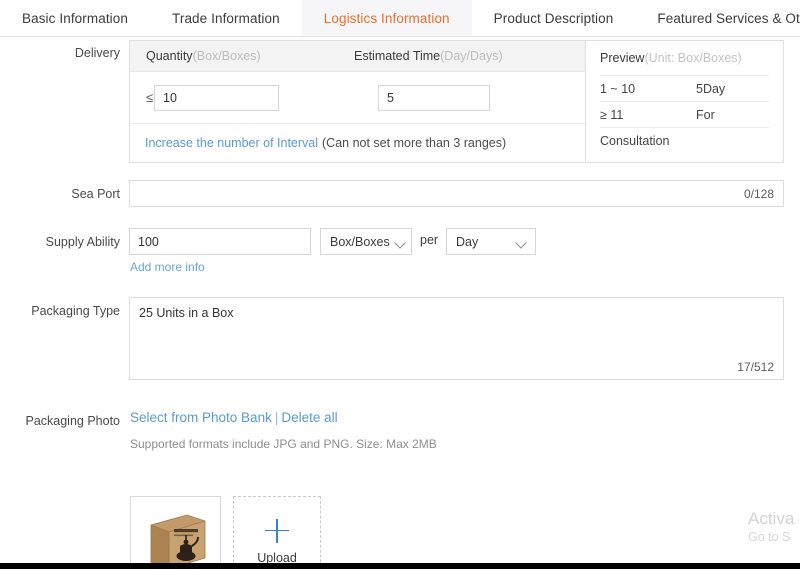 This screenshot has width=800, height=569. I want to click on tab-label: Product Description, so click(553, 18).